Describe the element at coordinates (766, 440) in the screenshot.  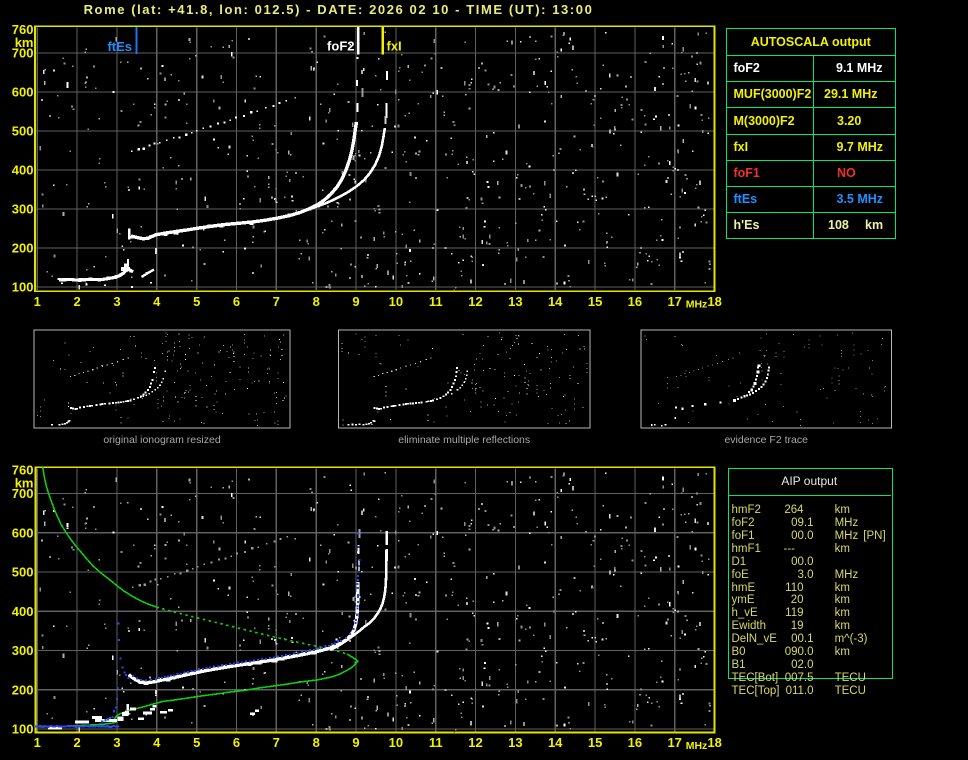
I see `svg-text: evidence F2 trace` at that location.